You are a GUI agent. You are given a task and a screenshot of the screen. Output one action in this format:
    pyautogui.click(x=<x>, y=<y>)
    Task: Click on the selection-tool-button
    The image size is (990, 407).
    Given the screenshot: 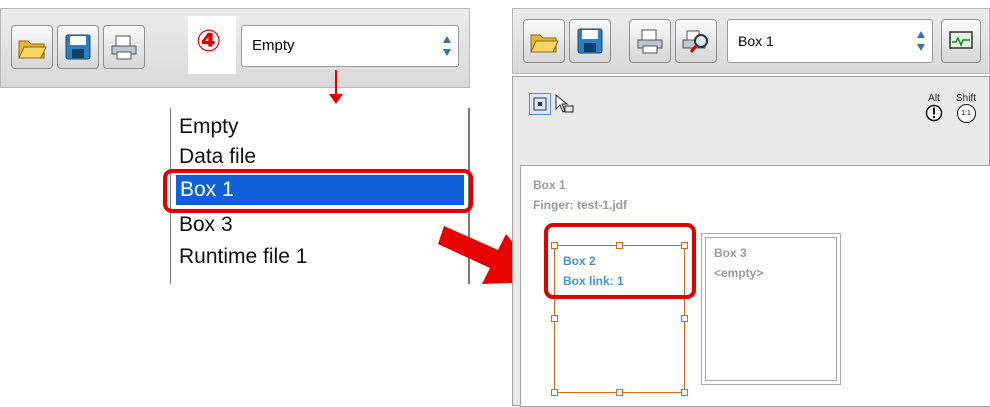 What is the action you would take?
    pyautogui.click(x=540, y=104)
    